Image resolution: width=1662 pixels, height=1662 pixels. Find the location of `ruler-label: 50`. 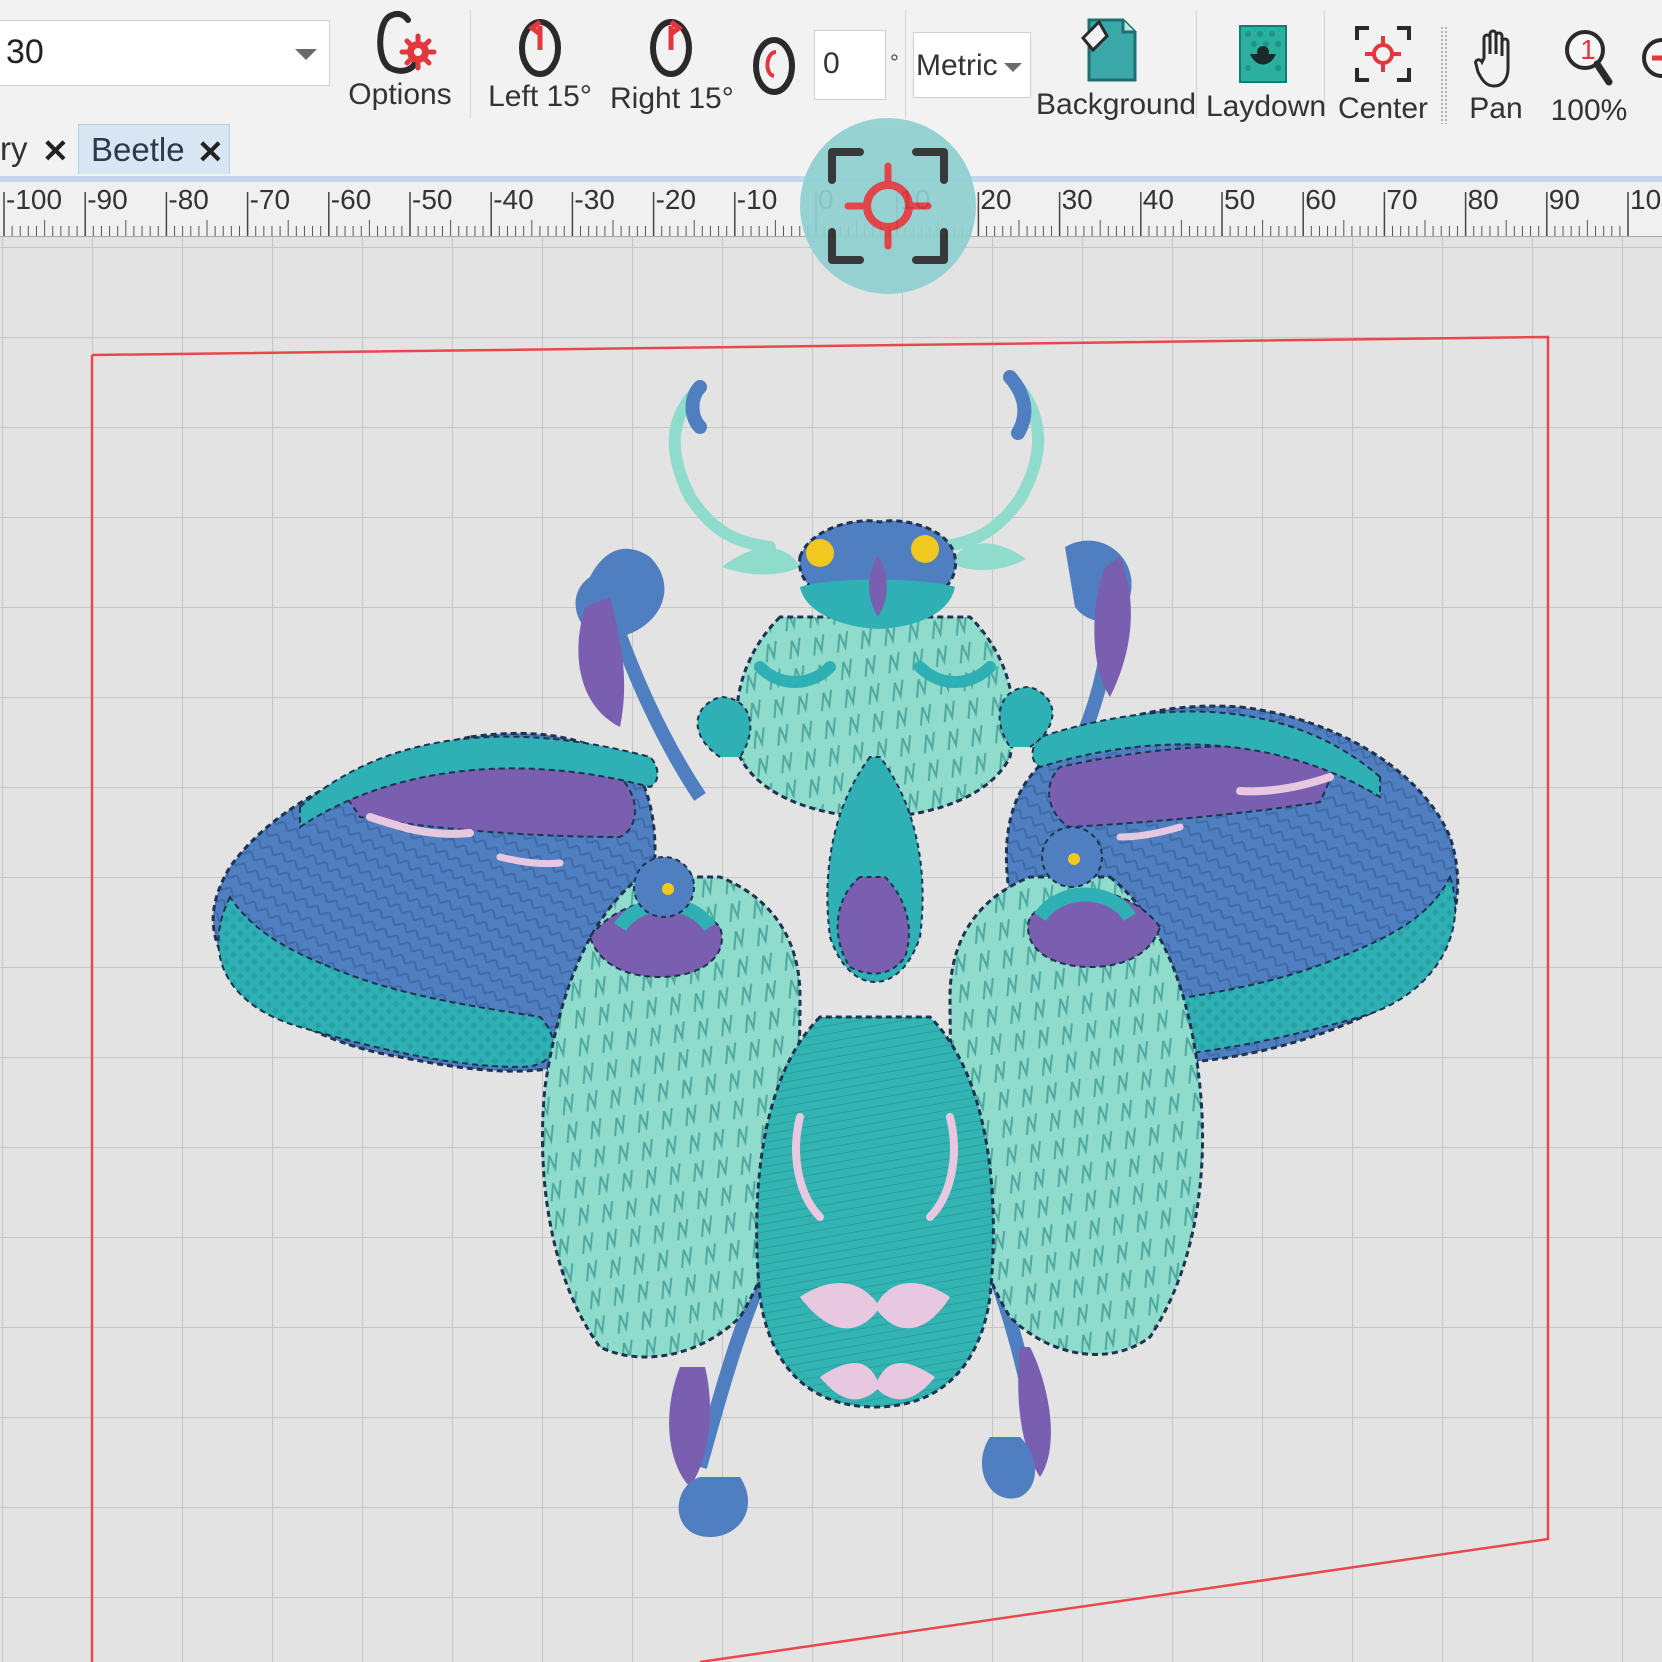

ruler-label: 50 is located at coordinates (1240, 199).